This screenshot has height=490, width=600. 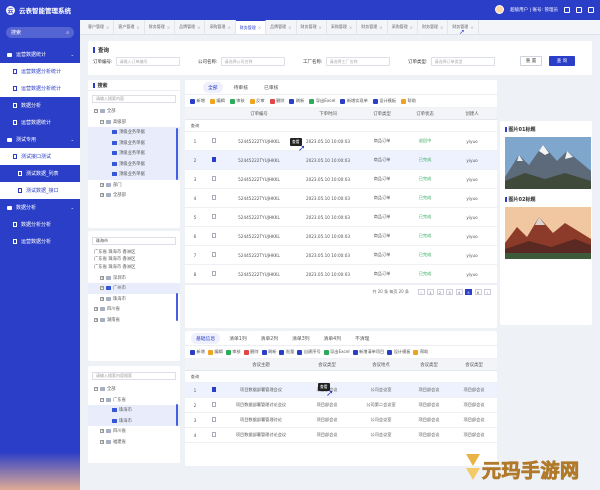 I want to click on table-row: 3 项目数据部署管理讨论 项目部会议 公司会议室 项目部会议 项目部会议, so click(x=341, y=420).